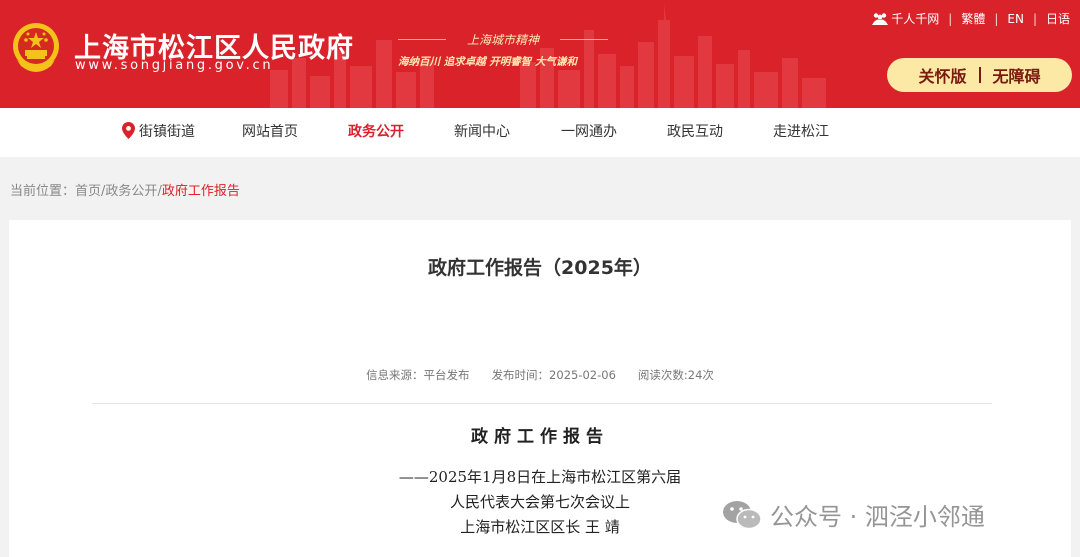 Image resolution: width=1080 pixels, height=557 pixels. What do you see at coordinates (1015, 19) in the screenshot?
I see `english-link: EN` at bounding box center [1015, 19].